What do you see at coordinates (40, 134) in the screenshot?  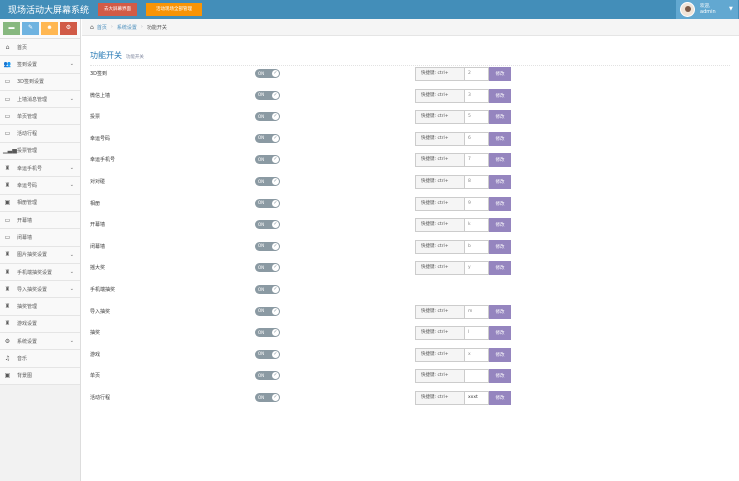 I see `sidebar-item: ▭ 活动行程` at bounding box center [40, 134].